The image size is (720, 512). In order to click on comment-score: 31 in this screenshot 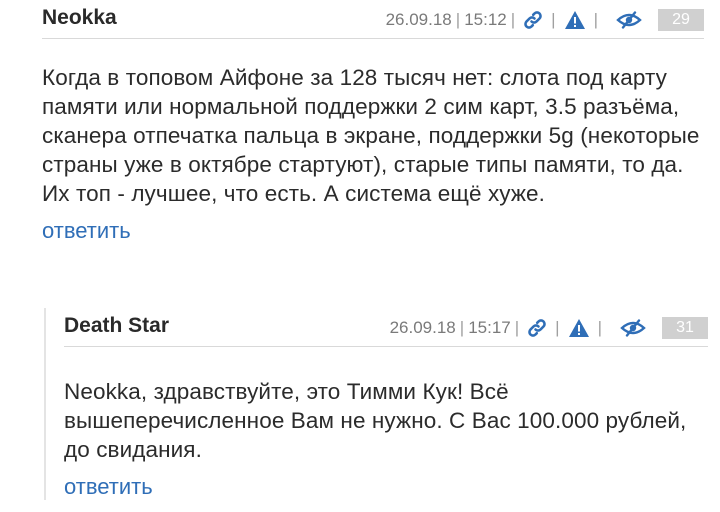, I will do `click(685, 328)`.